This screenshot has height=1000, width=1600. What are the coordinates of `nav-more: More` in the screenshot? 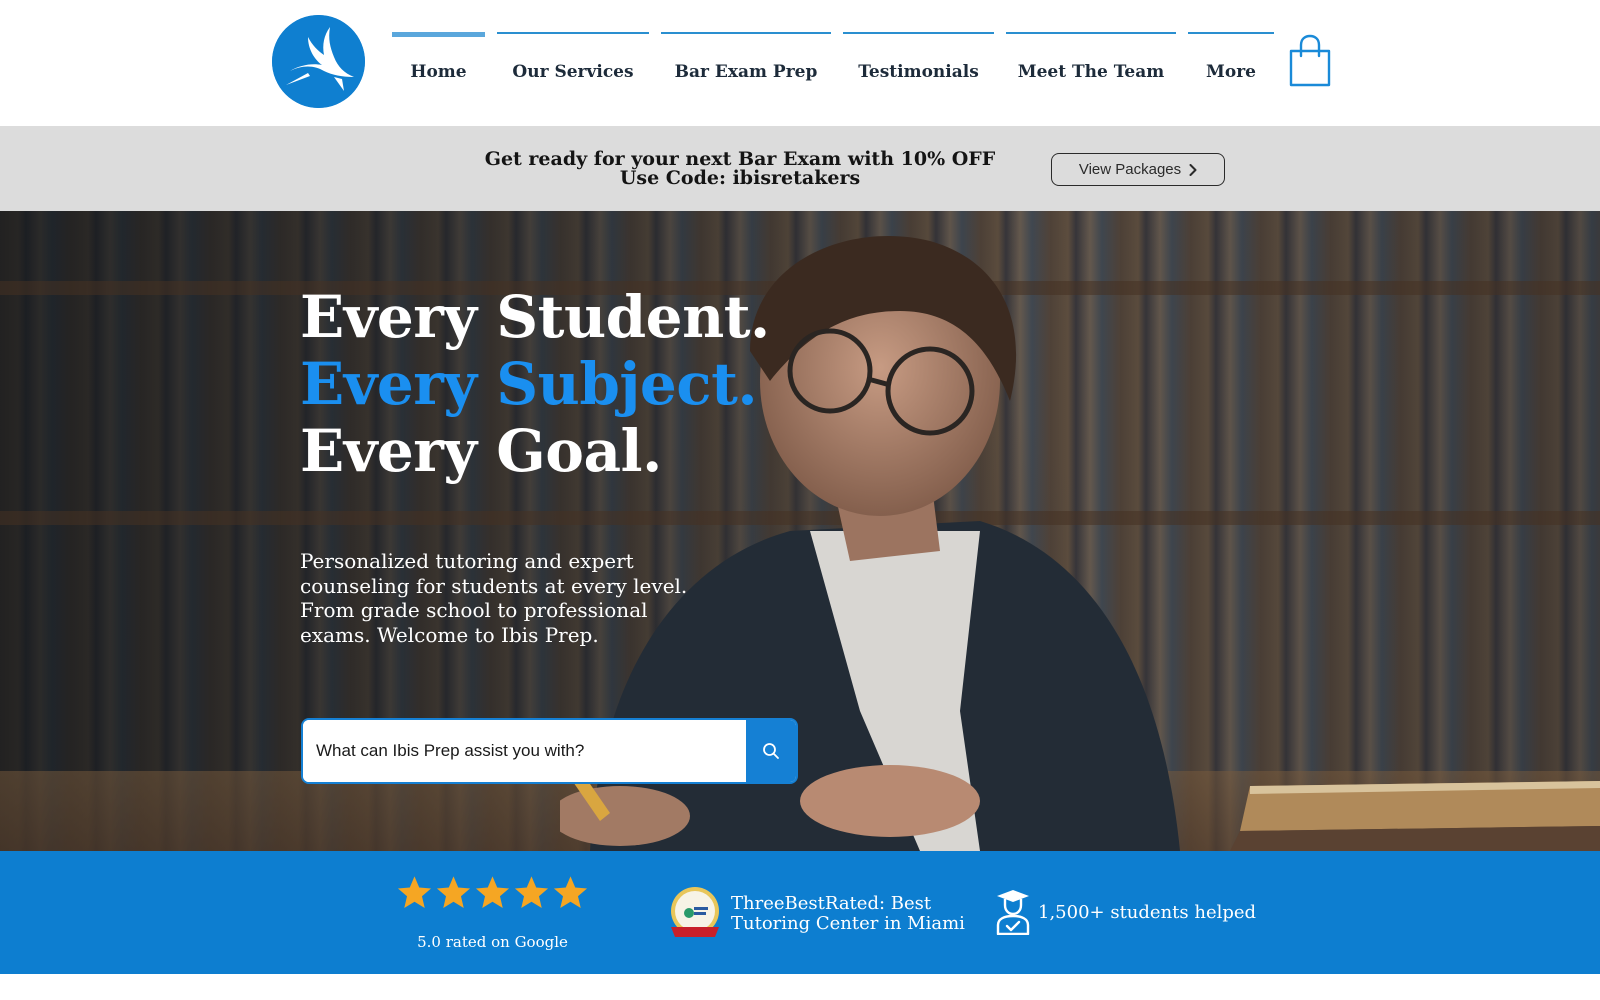 It's located at (1231, 62).